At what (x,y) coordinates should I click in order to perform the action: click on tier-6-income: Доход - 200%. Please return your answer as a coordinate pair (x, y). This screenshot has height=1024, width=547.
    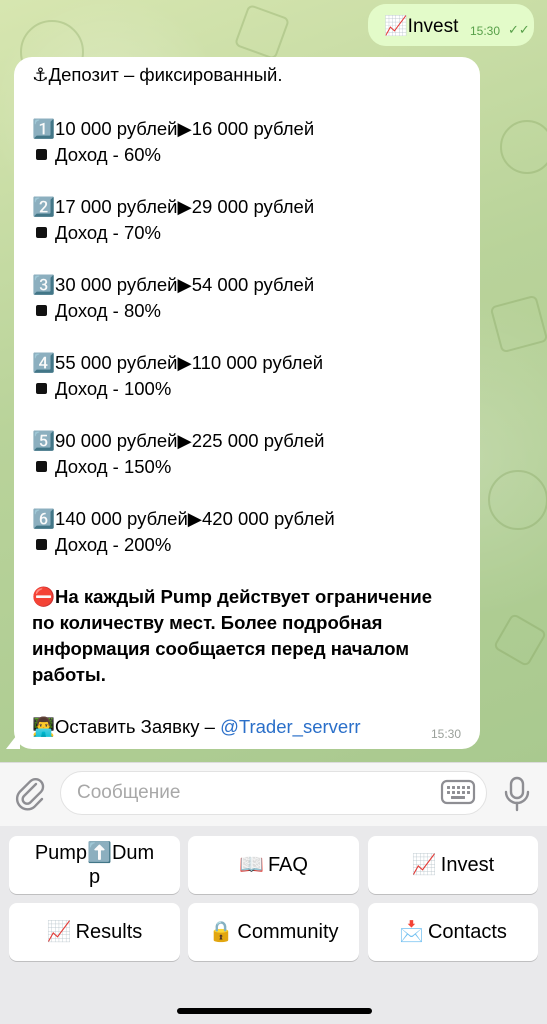
    Looking at the image, I should click on (101, 545).